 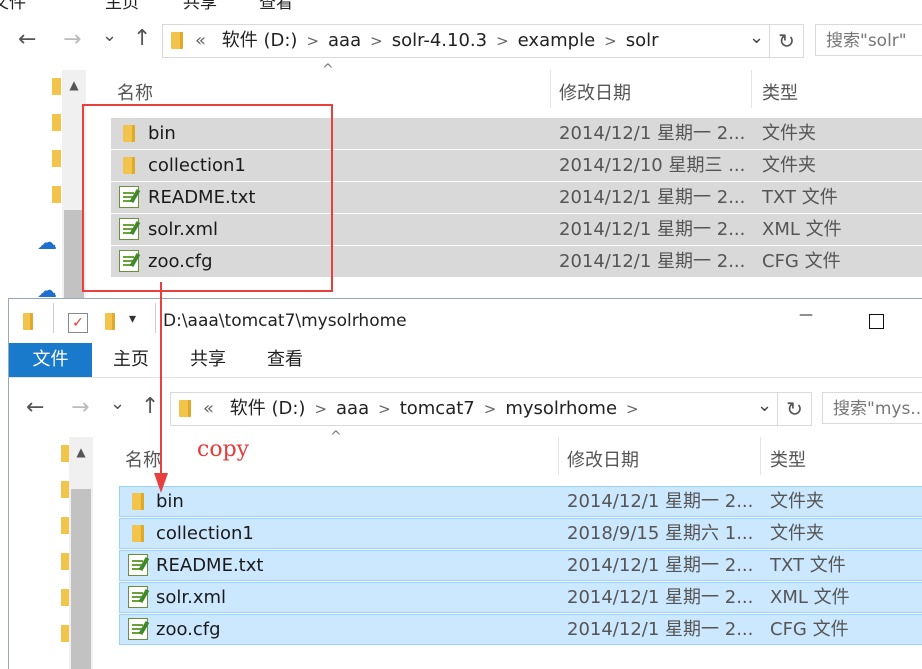 I want to click on divider, so click(x=53, y=318).